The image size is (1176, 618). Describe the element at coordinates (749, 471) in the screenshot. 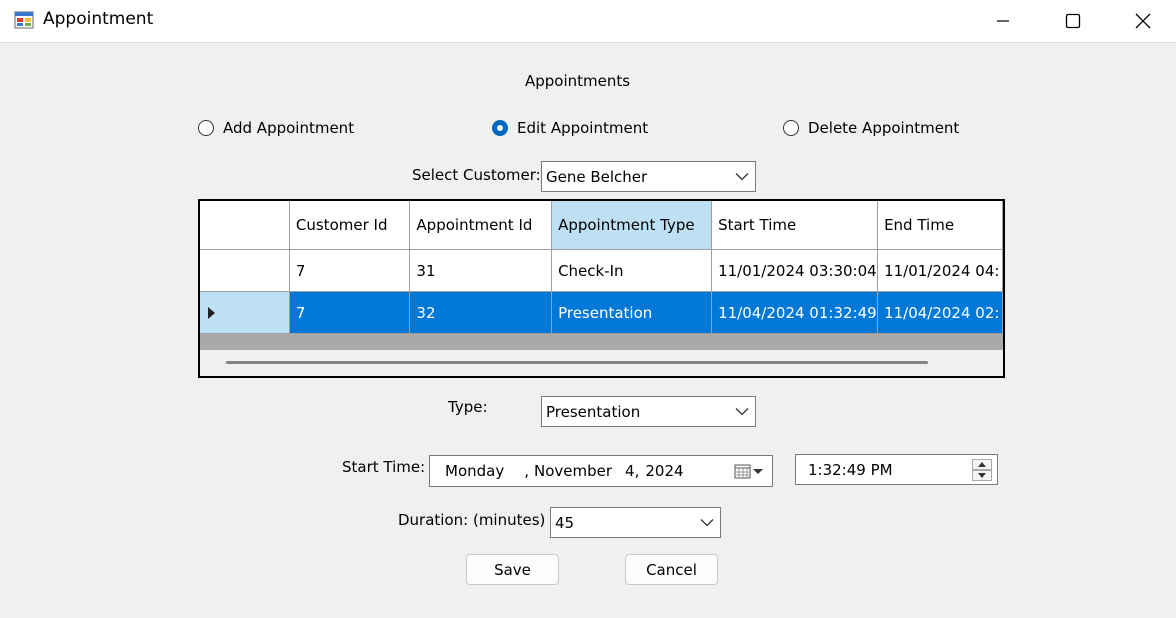

I see `calendar-dropdown-icon` at that location.